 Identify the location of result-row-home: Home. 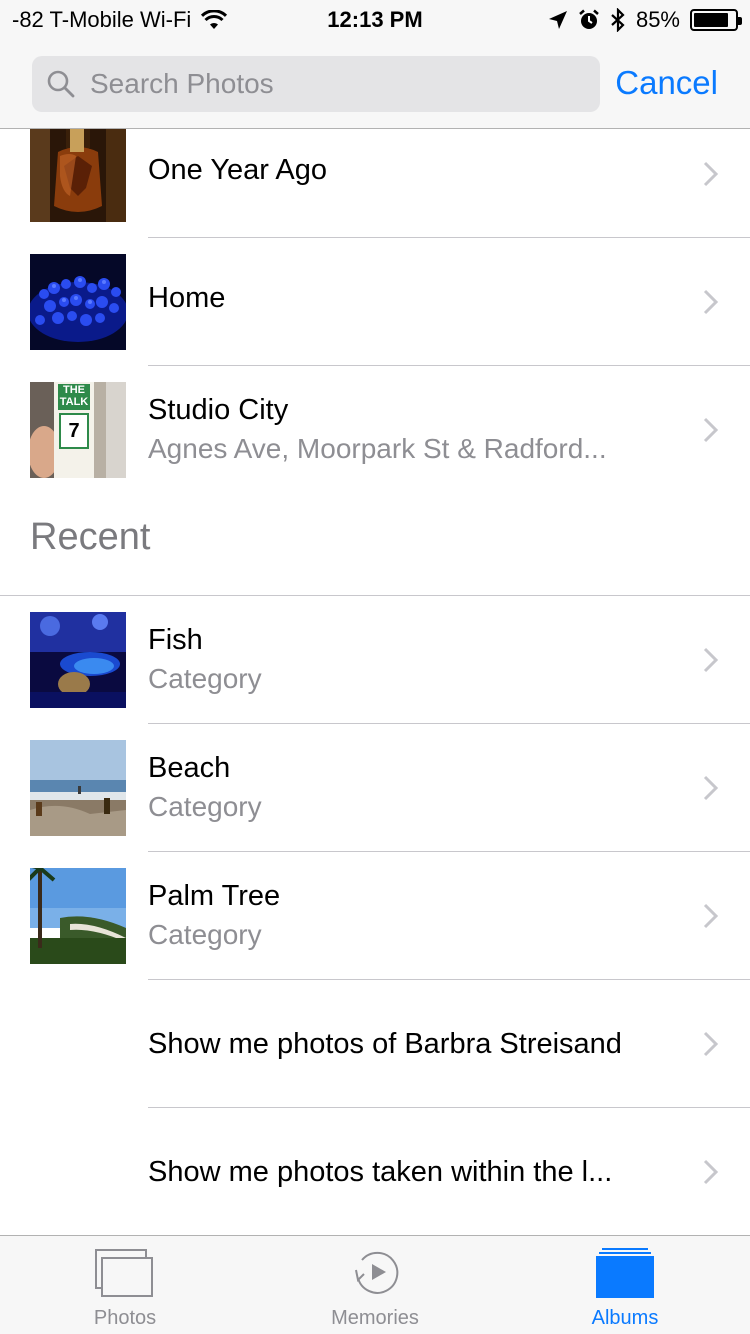
(375, 302).